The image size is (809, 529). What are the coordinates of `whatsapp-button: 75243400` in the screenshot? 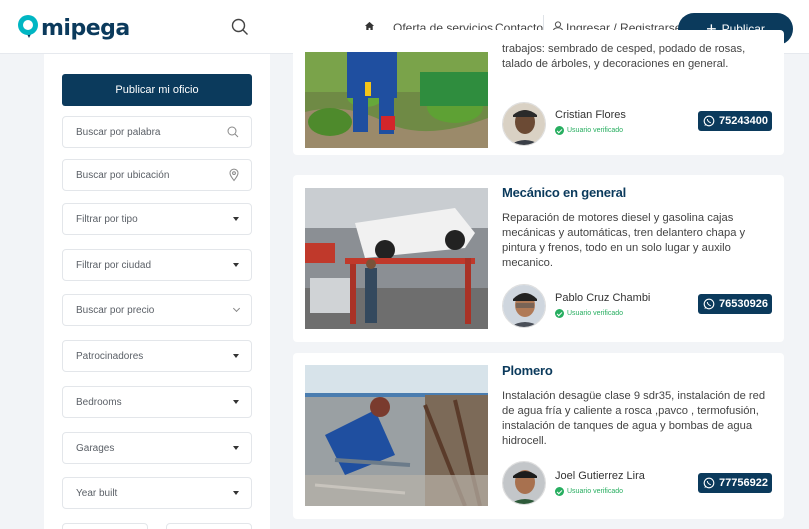 It's located at (735, 121).